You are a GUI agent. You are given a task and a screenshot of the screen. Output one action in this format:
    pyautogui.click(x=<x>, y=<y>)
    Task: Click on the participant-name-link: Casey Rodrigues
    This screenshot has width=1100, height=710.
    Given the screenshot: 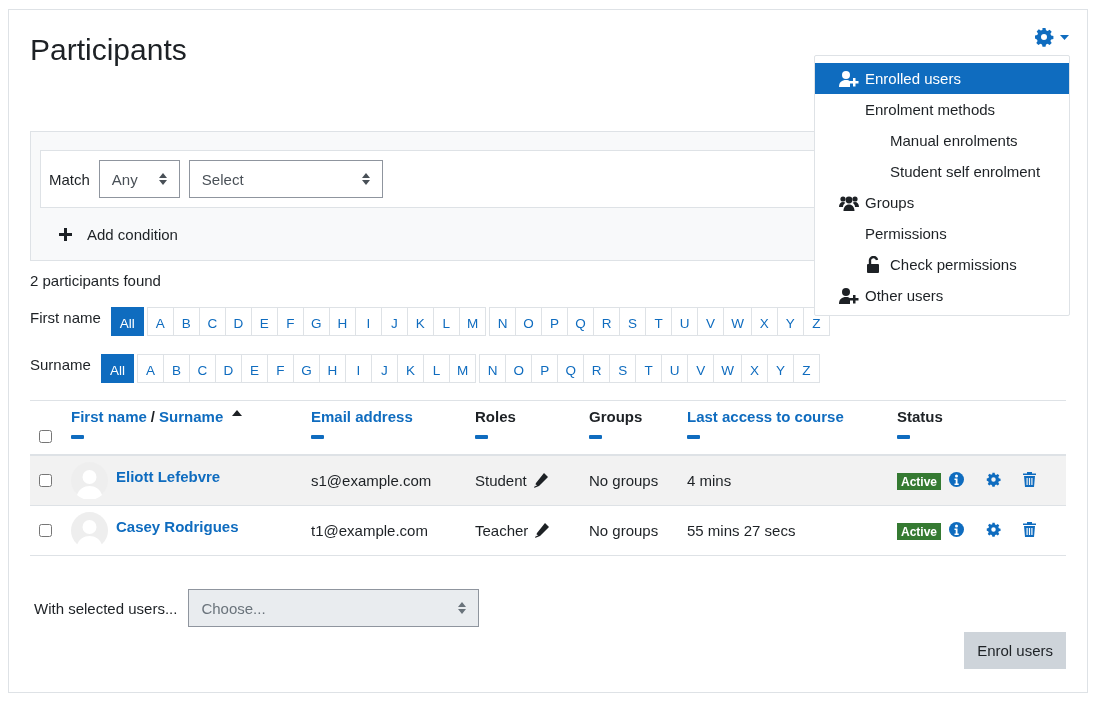 What is the action you would take?
    pyautogui.click(x=177, y=526)
    